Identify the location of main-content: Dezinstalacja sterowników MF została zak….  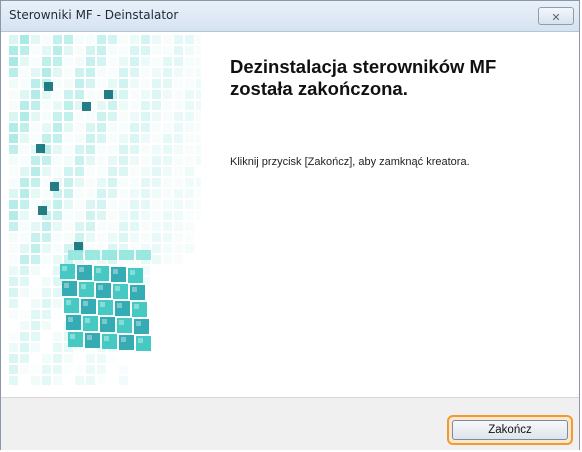
(395, 112).